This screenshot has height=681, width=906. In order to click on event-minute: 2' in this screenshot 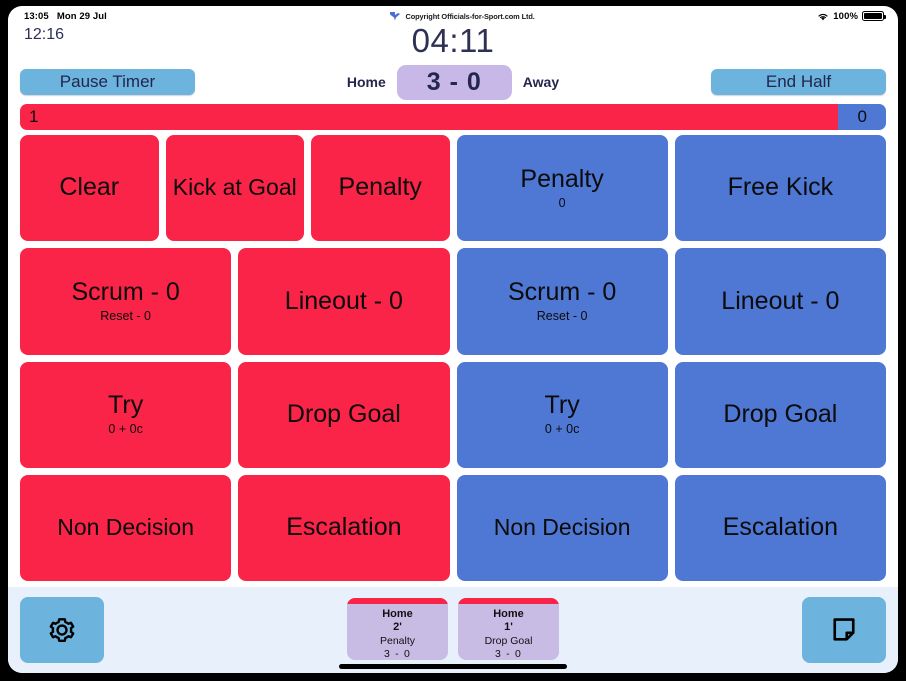, I will do `click(397, 627)`.